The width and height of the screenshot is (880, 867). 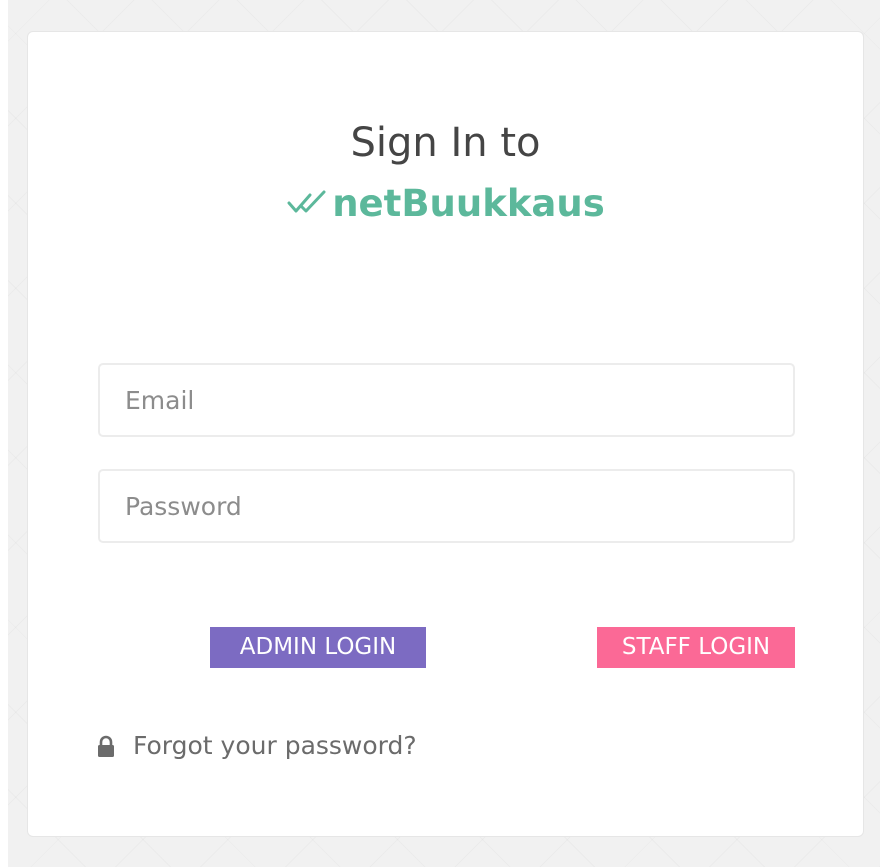 What do you see at coordinates (318, 647) in the screenshot?
I see `admin-login-button: ADMIN LOGIN` at bounding box center [318, 647].